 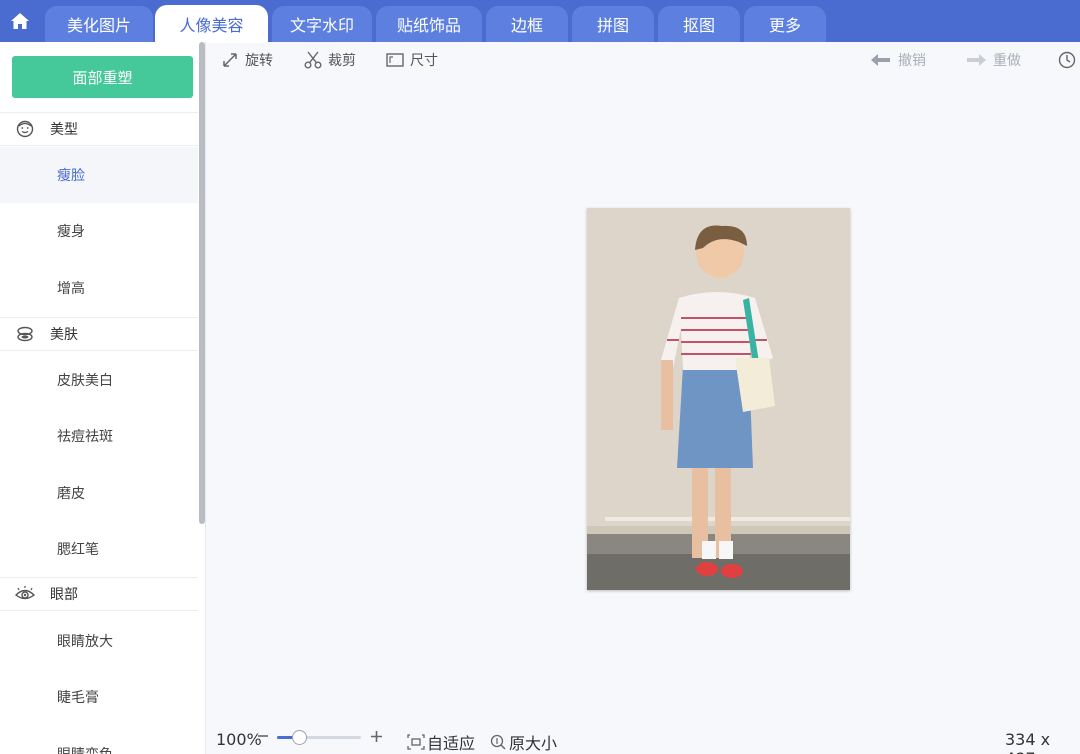 I want to click on undo-label: 撤销, so click(x=912, y=61).